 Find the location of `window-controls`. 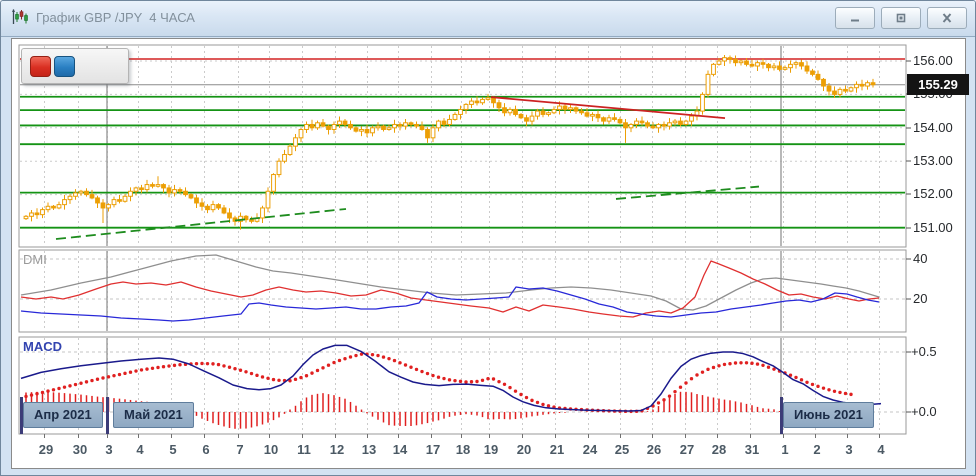

window-controls is located at coordinates (901, 18).